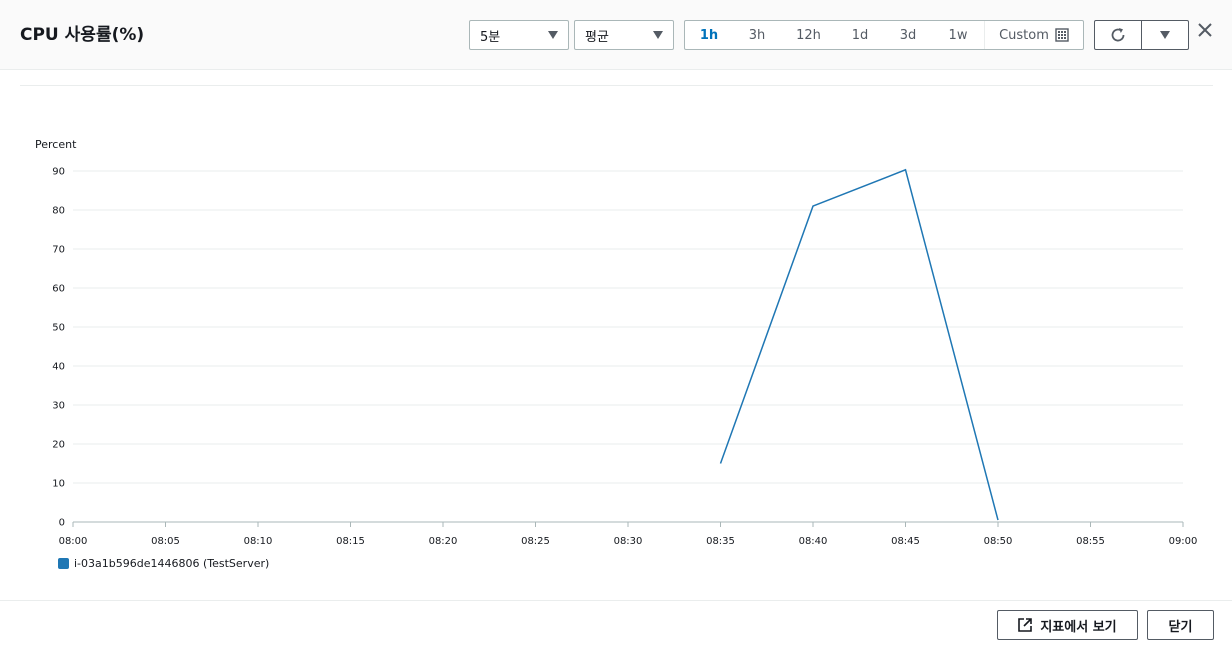 This screenshot has height=650, width=1232. I want to click on close-button: 닫기, so click(1180, 625).